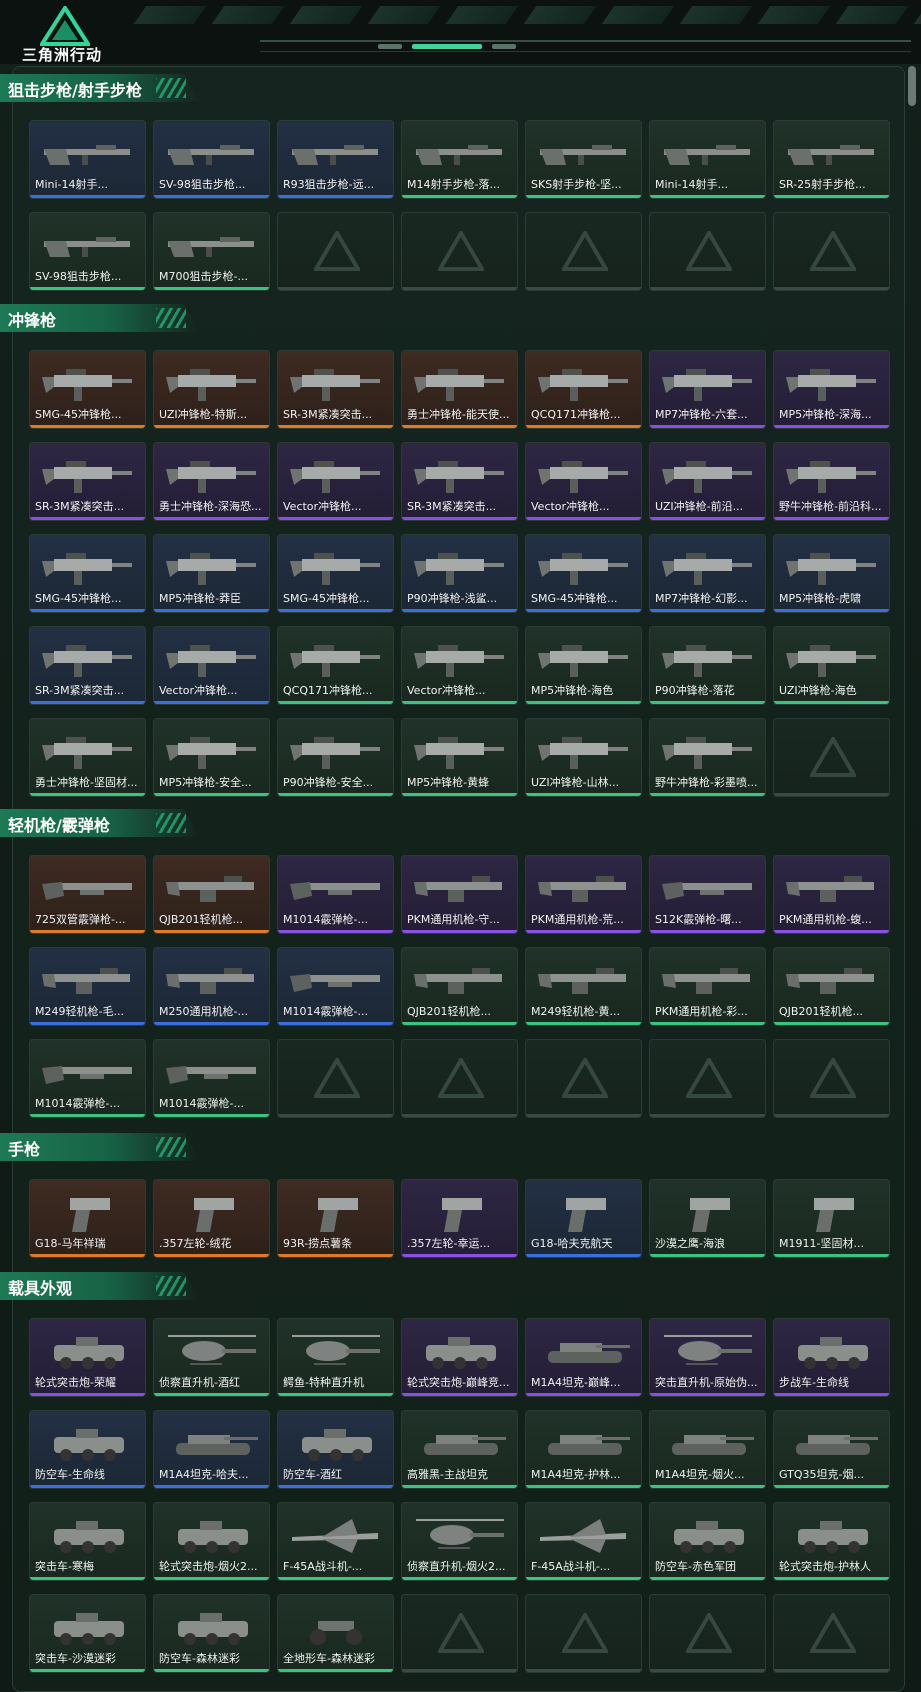 This screenshot has height=1692, width=921. I want to click on skin-card: MP5冲锋枪-虎啸, so click(831, 573).